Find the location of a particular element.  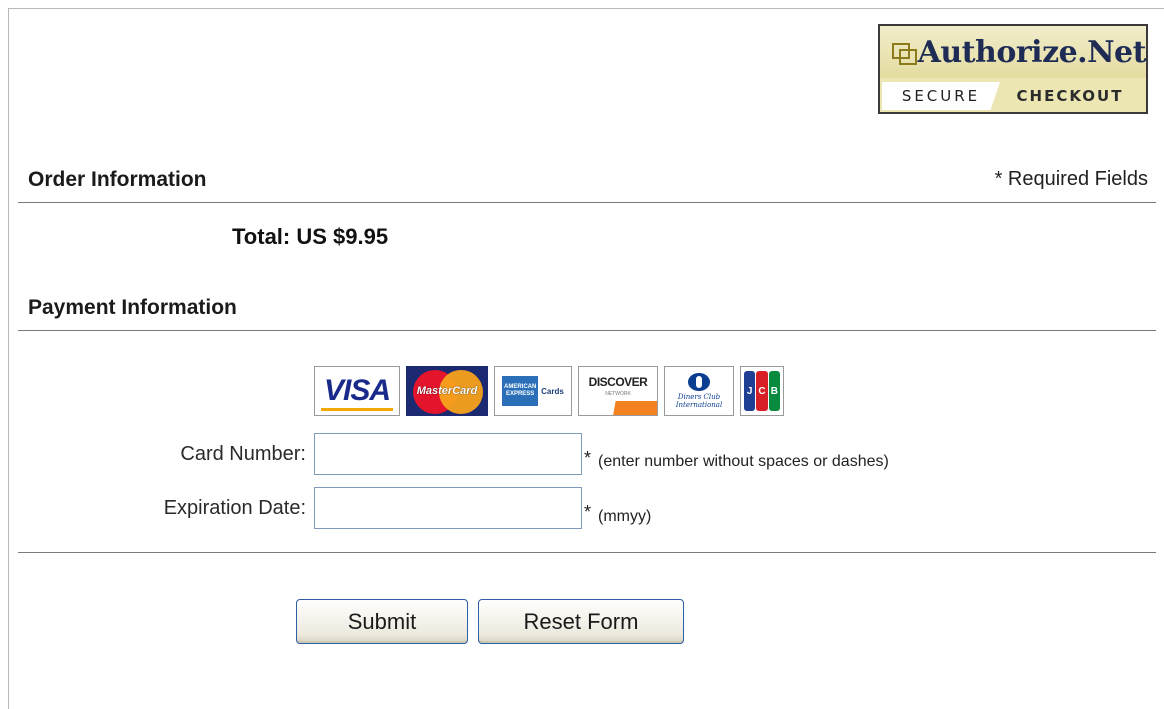

jcb-letter-b: B is located at coordinates (774, 391).